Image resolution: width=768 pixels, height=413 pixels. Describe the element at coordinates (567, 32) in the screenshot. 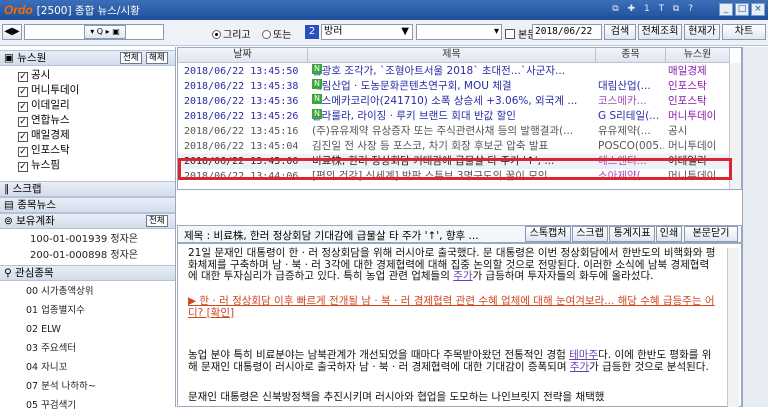

I see `date-input: 2018/06/22` at that location.